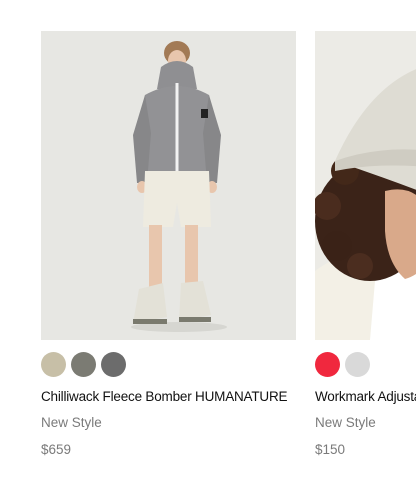  What do you see at coordinates (168, 397) in the screenshot?
I see `product-name: Chilliwack Fleece Bomber HUMANATURE` at bounding box center [168, 397].